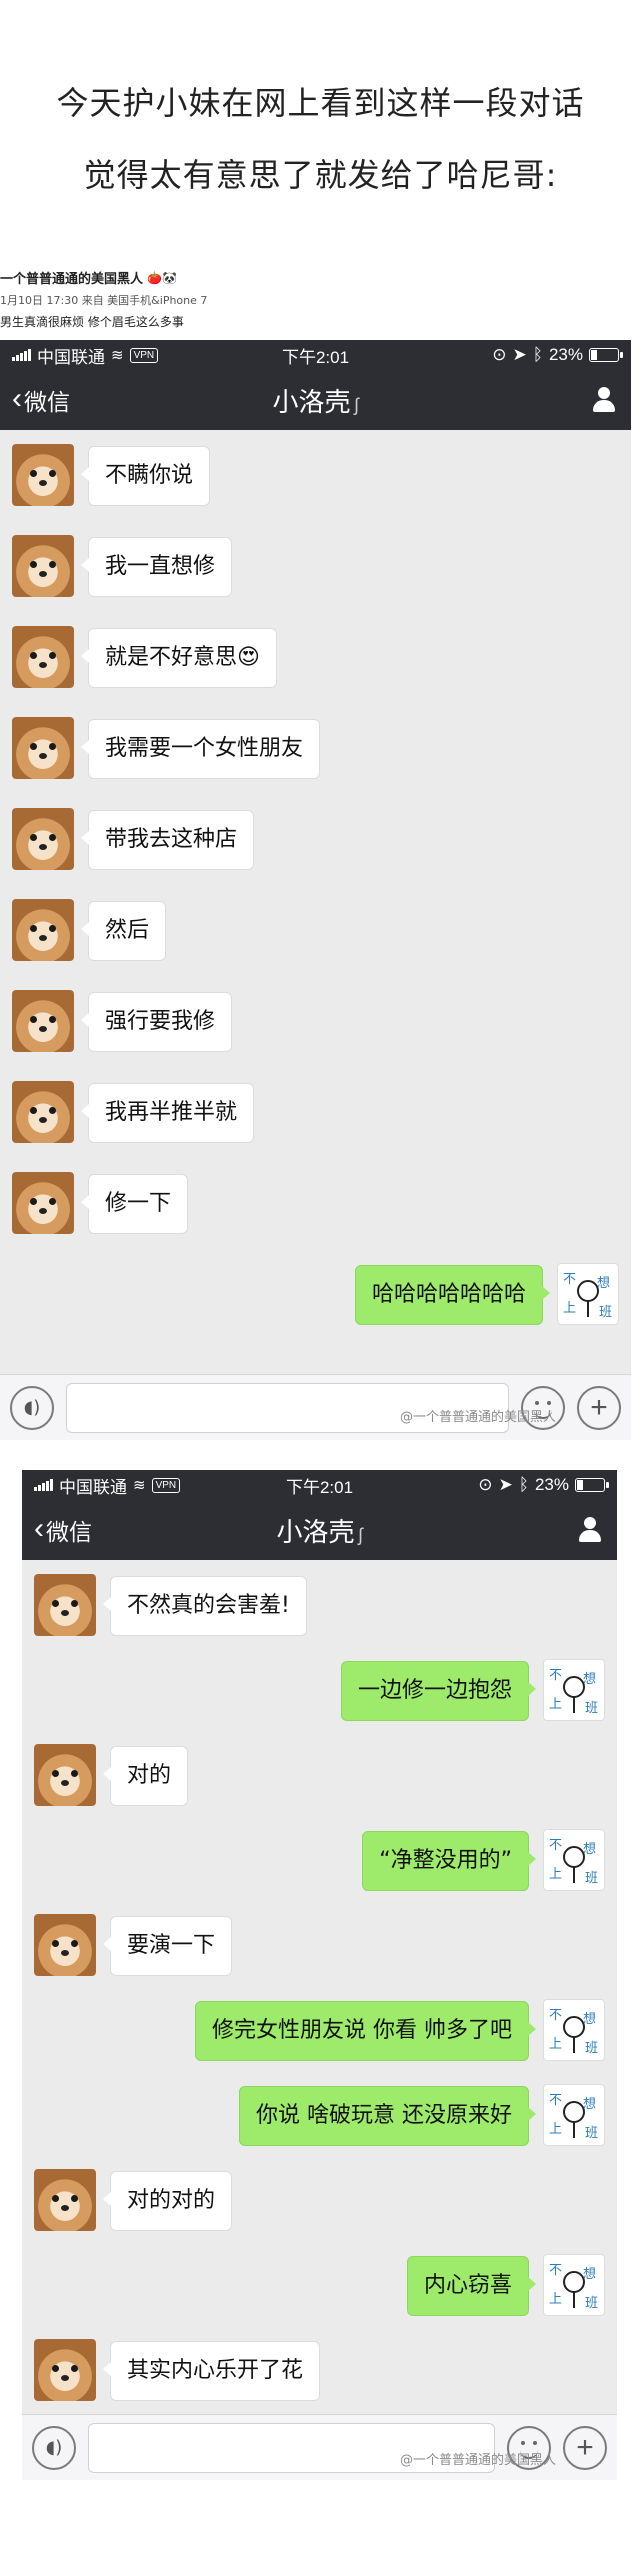 This screenshot has height=2558, width=641. What do you see at coordinates (365, 2031) in the screenshot?
I see `message-bubble: 修完女性朋友说 你看 帅多了吧` at bounding box center [365, 2031].